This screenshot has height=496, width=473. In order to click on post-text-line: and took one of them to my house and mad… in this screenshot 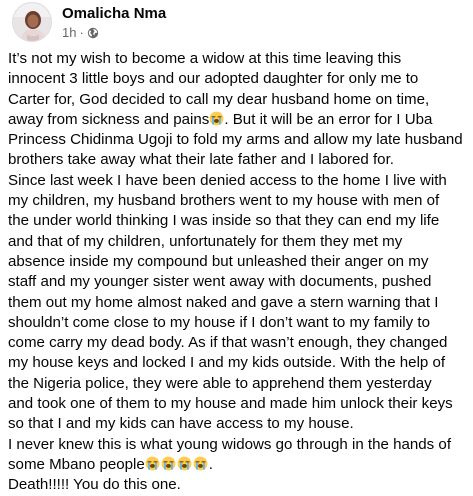, I will do `click(230, 404)`.